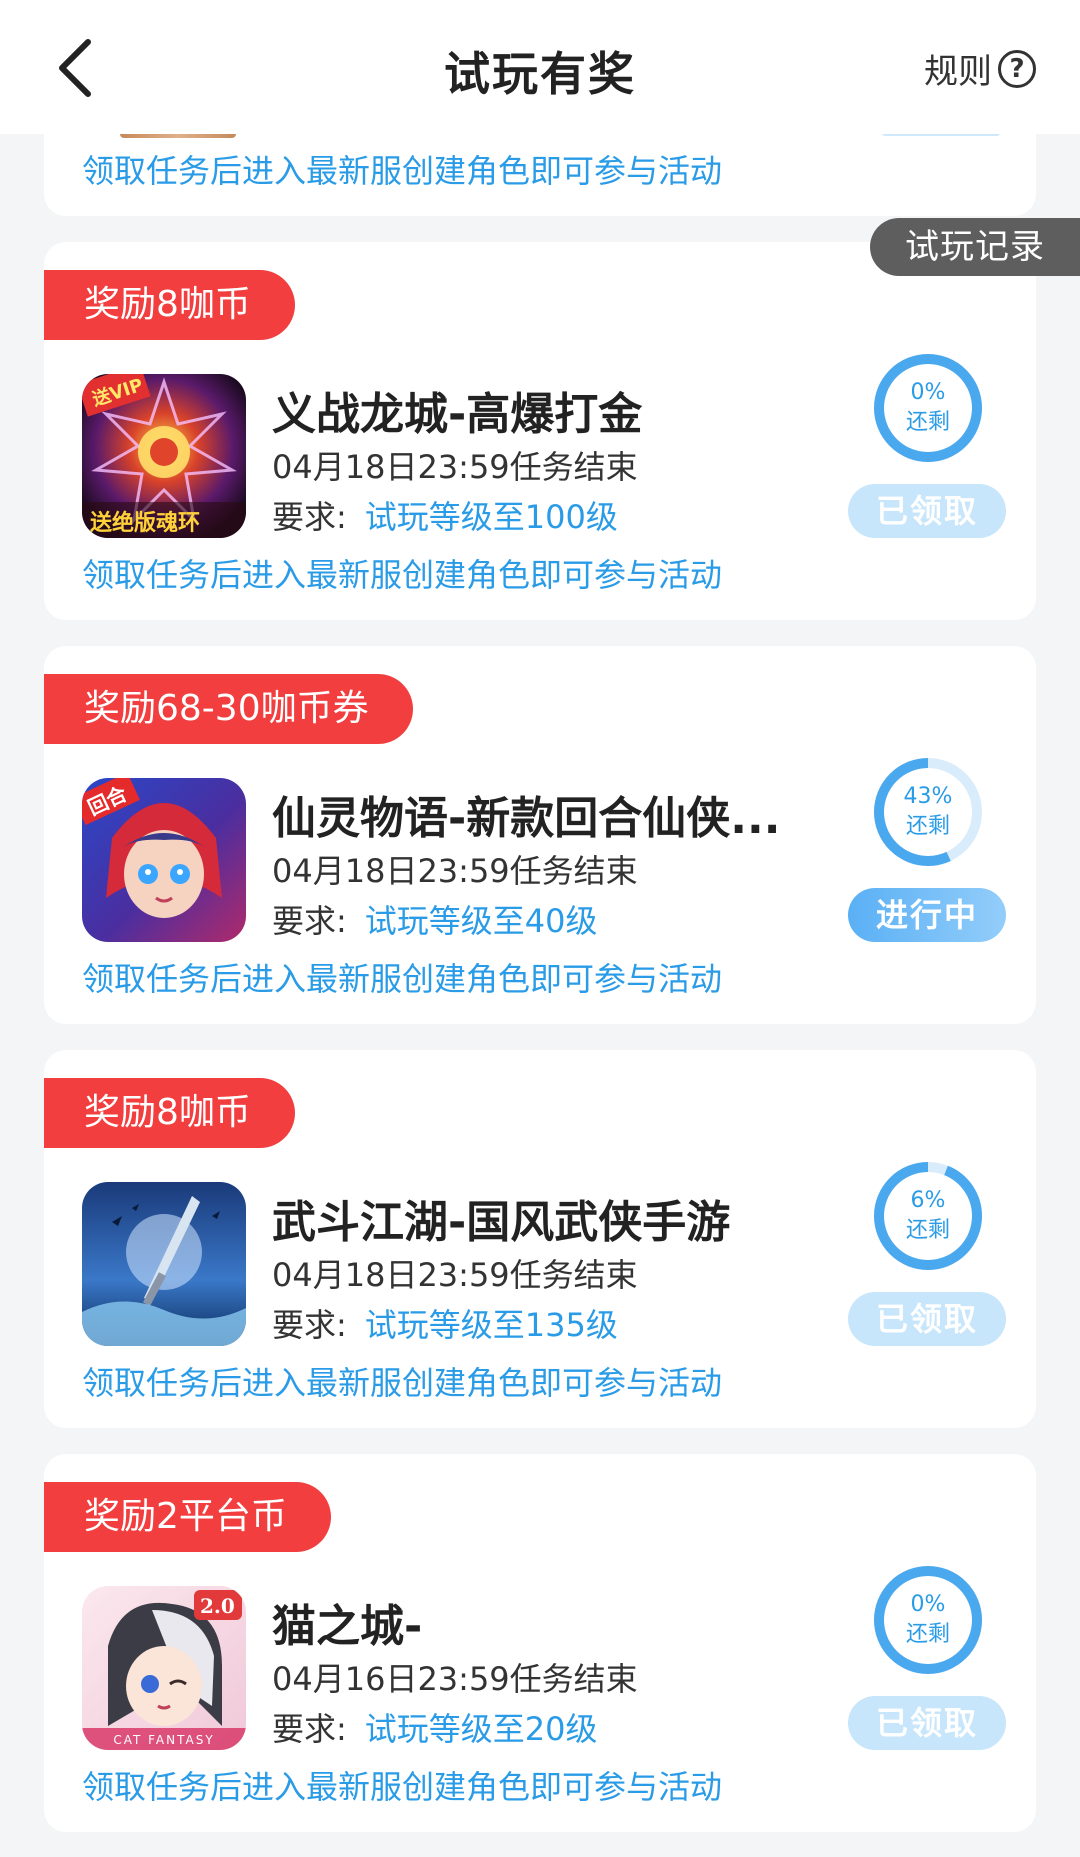 The image size is (1080, 1857). Describe the element at coordinates (164, 860) in the screenshot. I see `game-icon: 回合` at that location.